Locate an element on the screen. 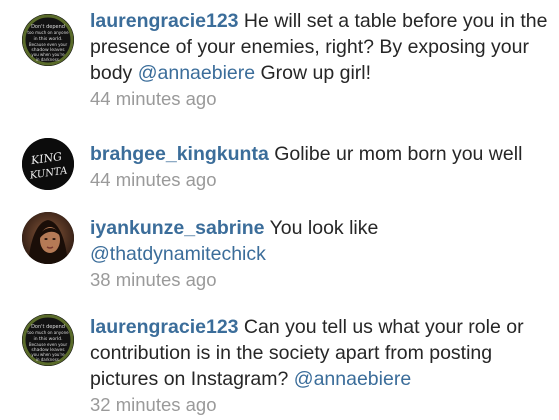  comment-text: Golibe ur mom born you well is located at coordinates (395, 154).